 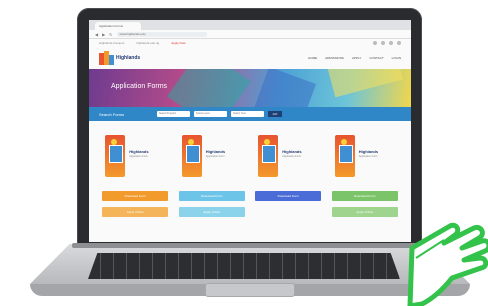 What do you see at coordinates (250, 34) in the screenshot?
I see `browser-address-bar: ◀ ▶ ↻ www.highlands.edu` at bounding box center [250, 34].